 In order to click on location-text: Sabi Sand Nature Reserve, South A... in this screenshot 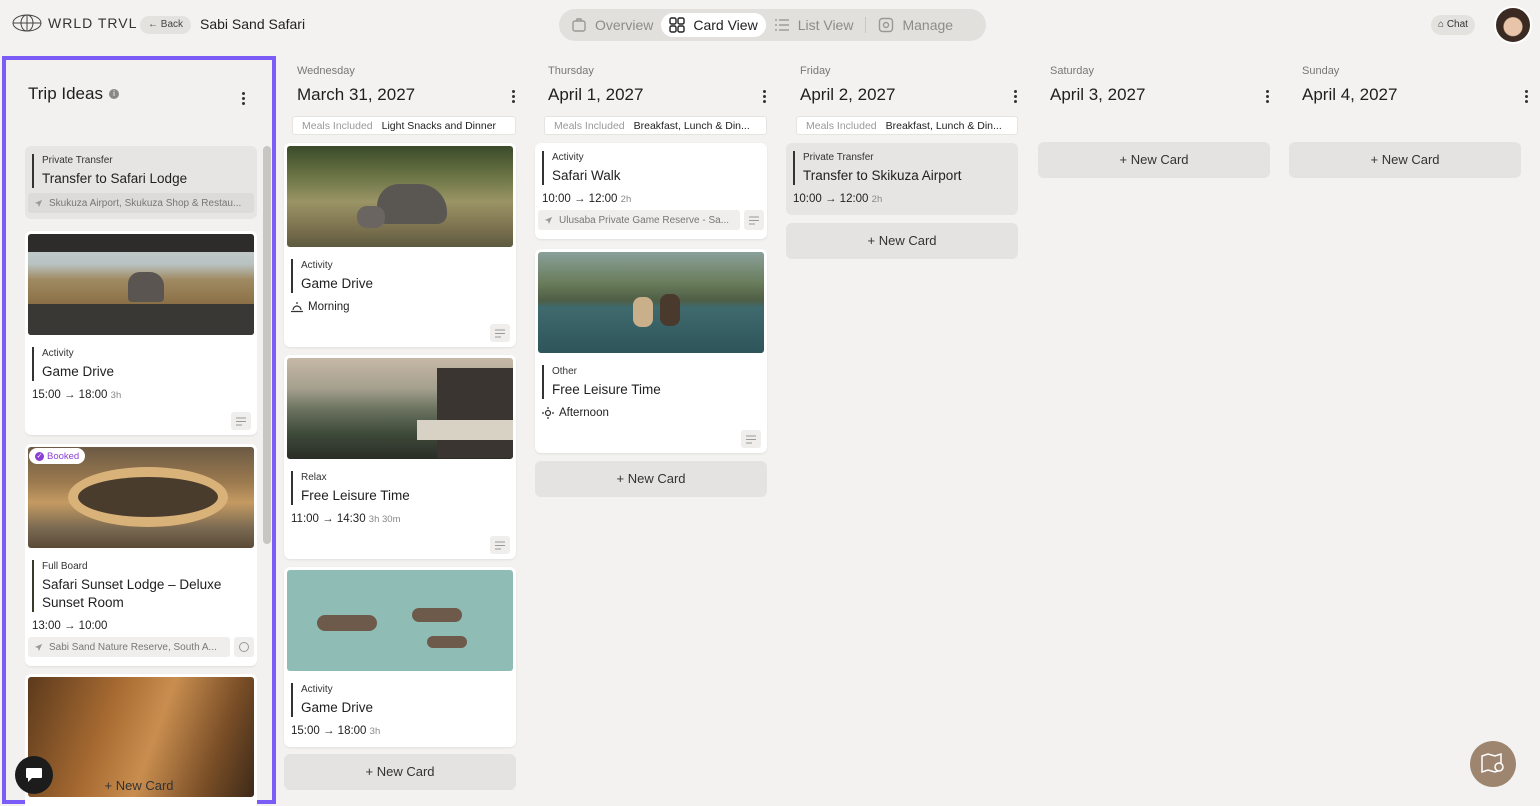, I will do `click(133, 647)`.